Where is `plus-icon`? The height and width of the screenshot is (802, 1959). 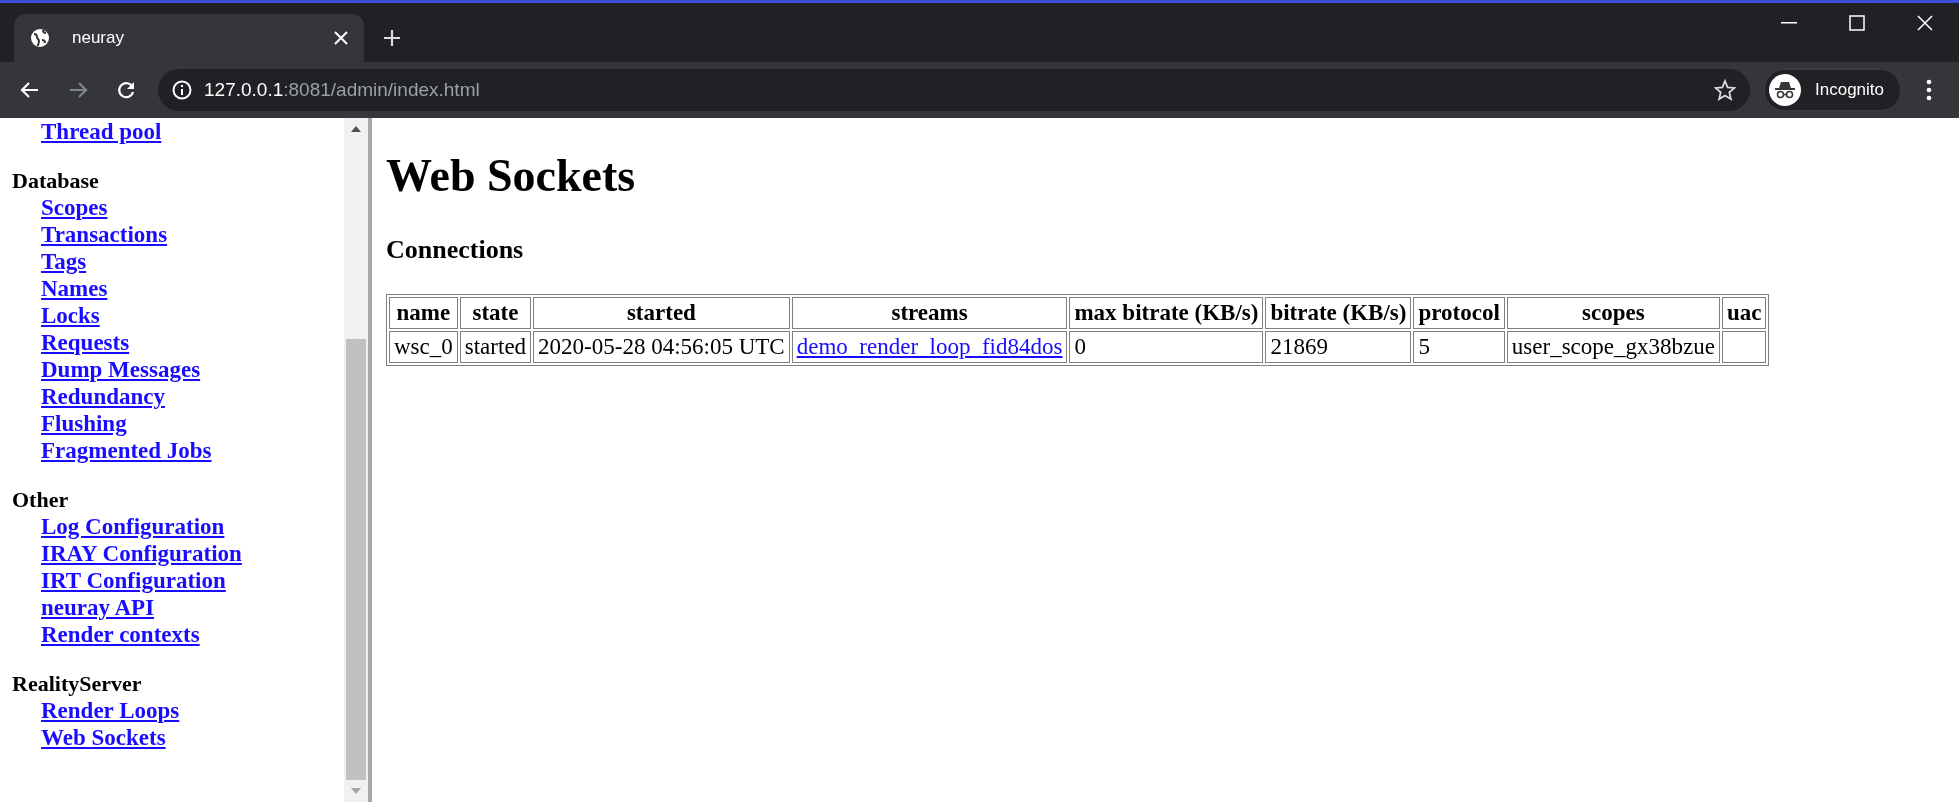
plus-icon is located at coordinates (392, 38).